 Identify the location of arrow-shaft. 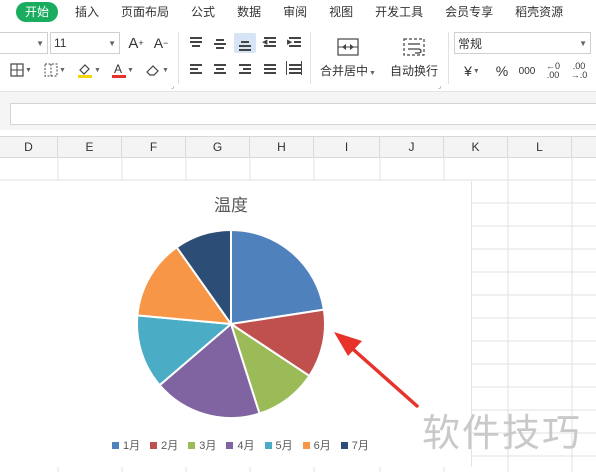
(381, 374).